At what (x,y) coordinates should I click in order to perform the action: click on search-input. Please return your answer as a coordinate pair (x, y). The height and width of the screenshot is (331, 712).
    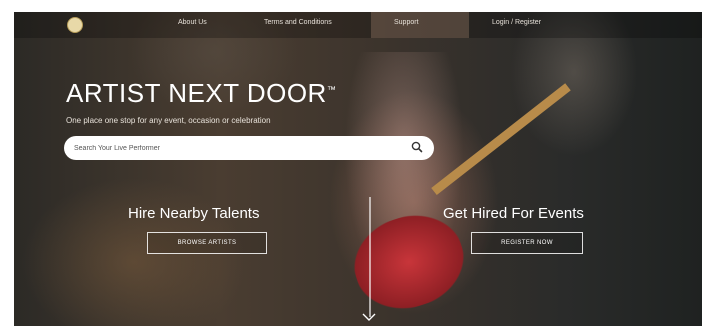
    Looking at the image, I should click on (249, 148).